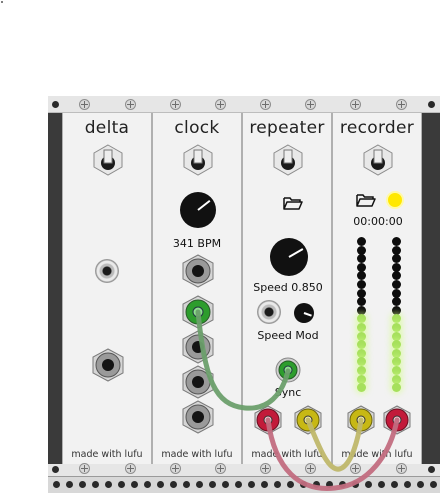  I want to click on module-title-recorder: recorder, so click(377, 128).